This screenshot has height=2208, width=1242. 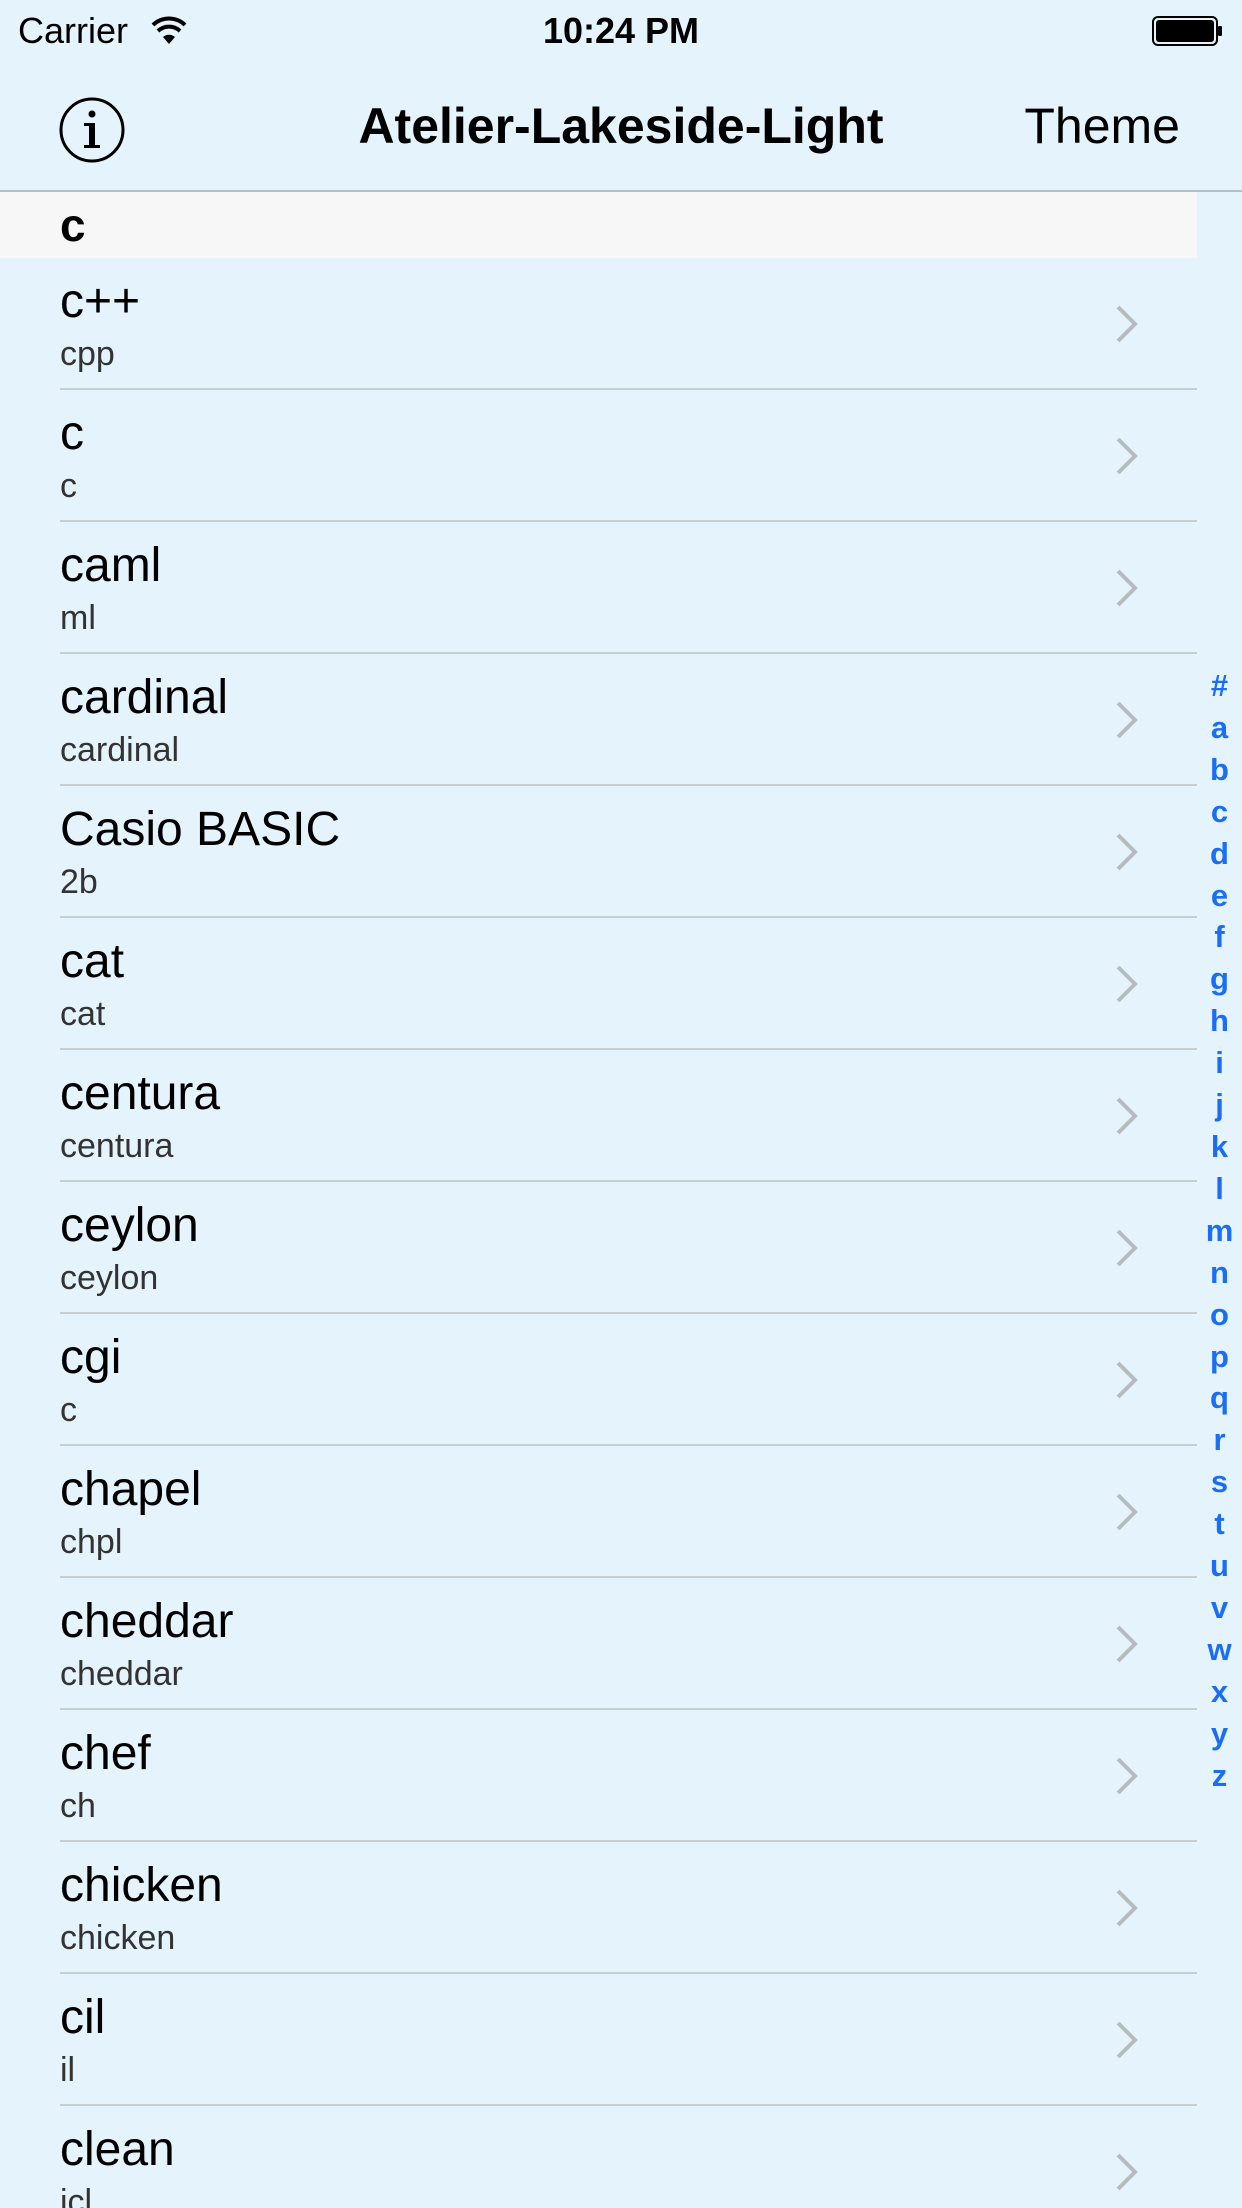 What do you see at coordinates (1219, 1189) in the screenshot?
I see `index-letter-l: l` at bounding box center [1219, 1189].